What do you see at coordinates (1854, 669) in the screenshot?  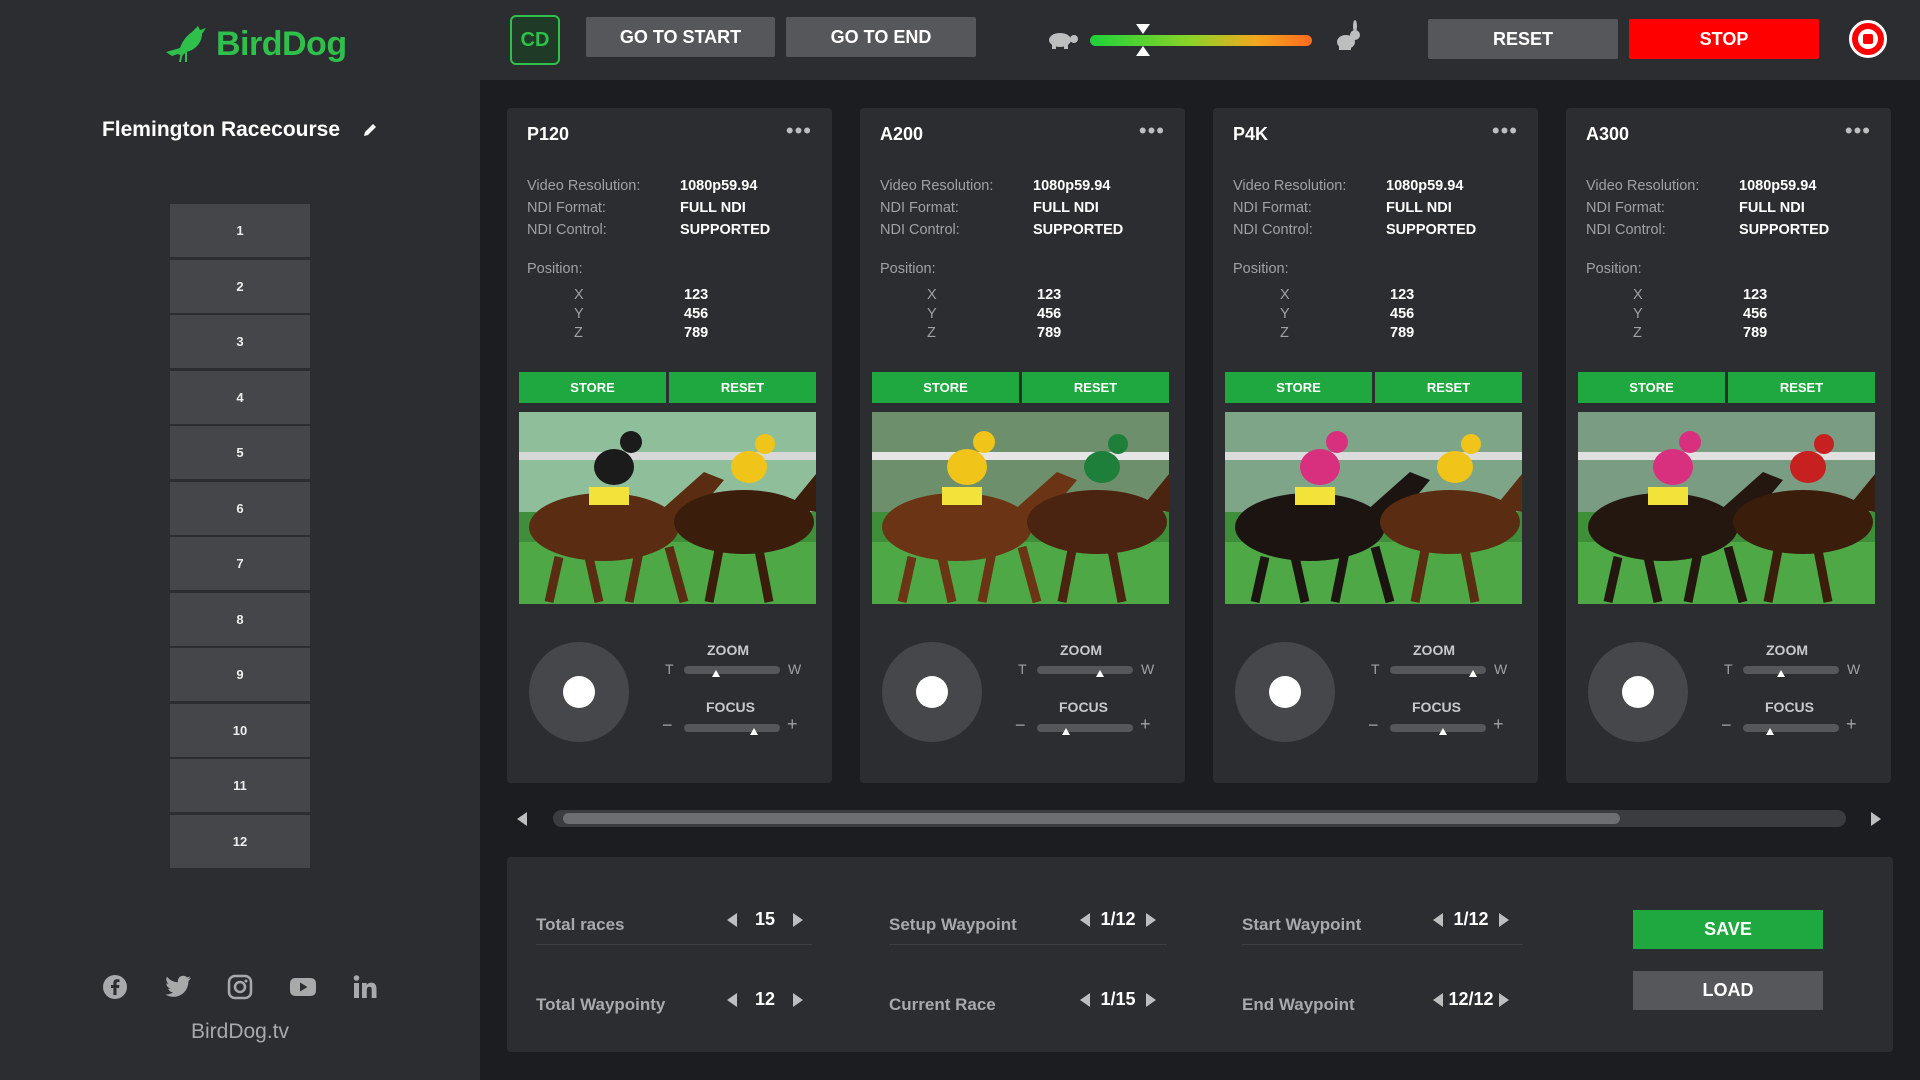 I see `zoom-wide-label: W` at bounding box center [1854, 669].